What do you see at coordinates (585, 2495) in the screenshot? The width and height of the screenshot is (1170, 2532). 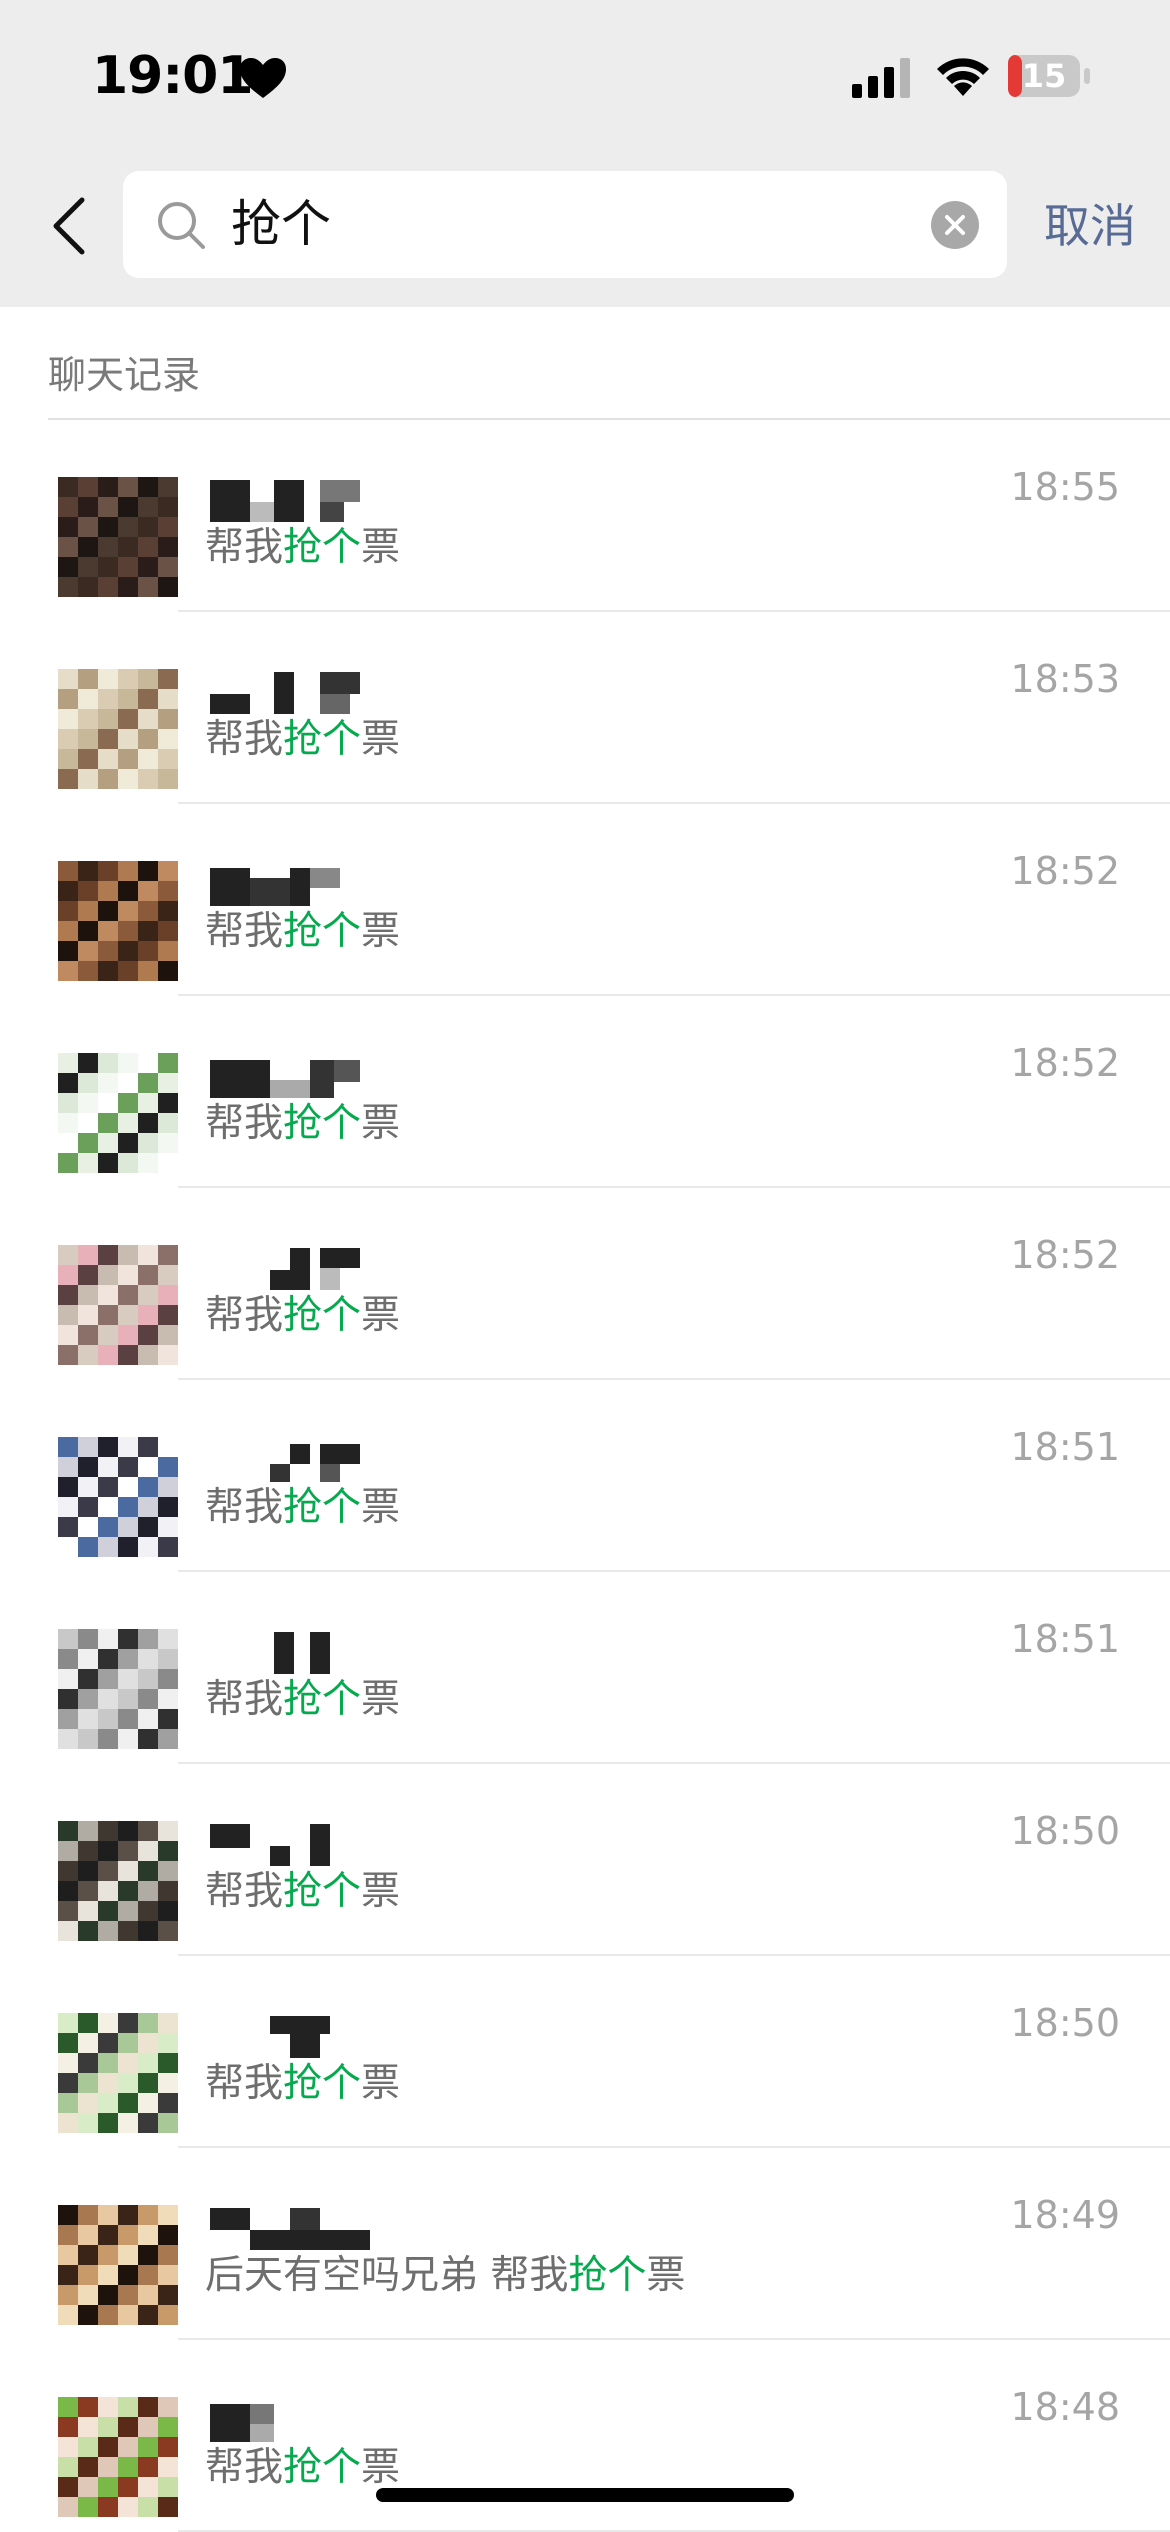 I see `home-indicator` at bounding box center [585, 2495].